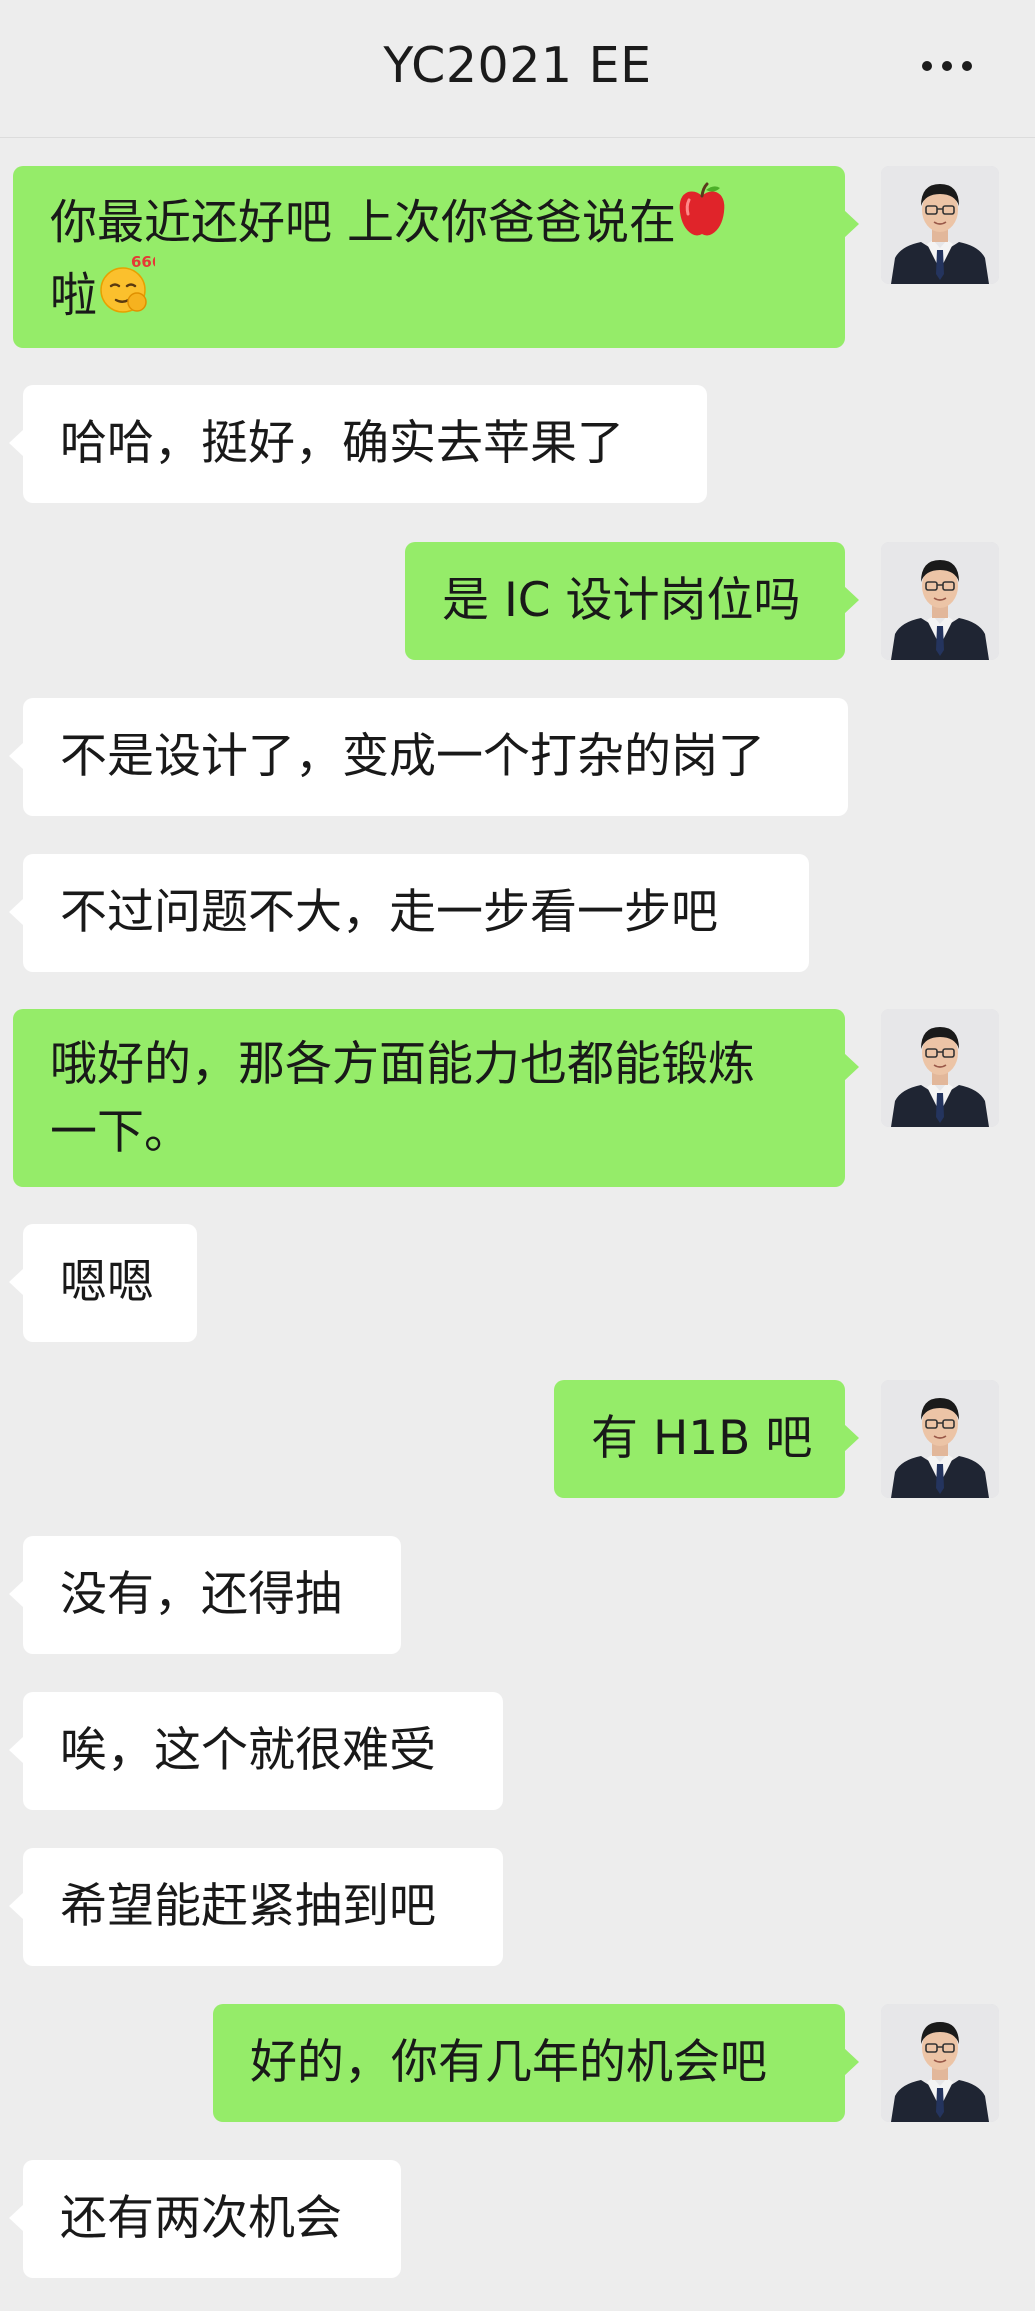  I want to click on message-bubble-received: 还有两次机会, so click(205, 2219).